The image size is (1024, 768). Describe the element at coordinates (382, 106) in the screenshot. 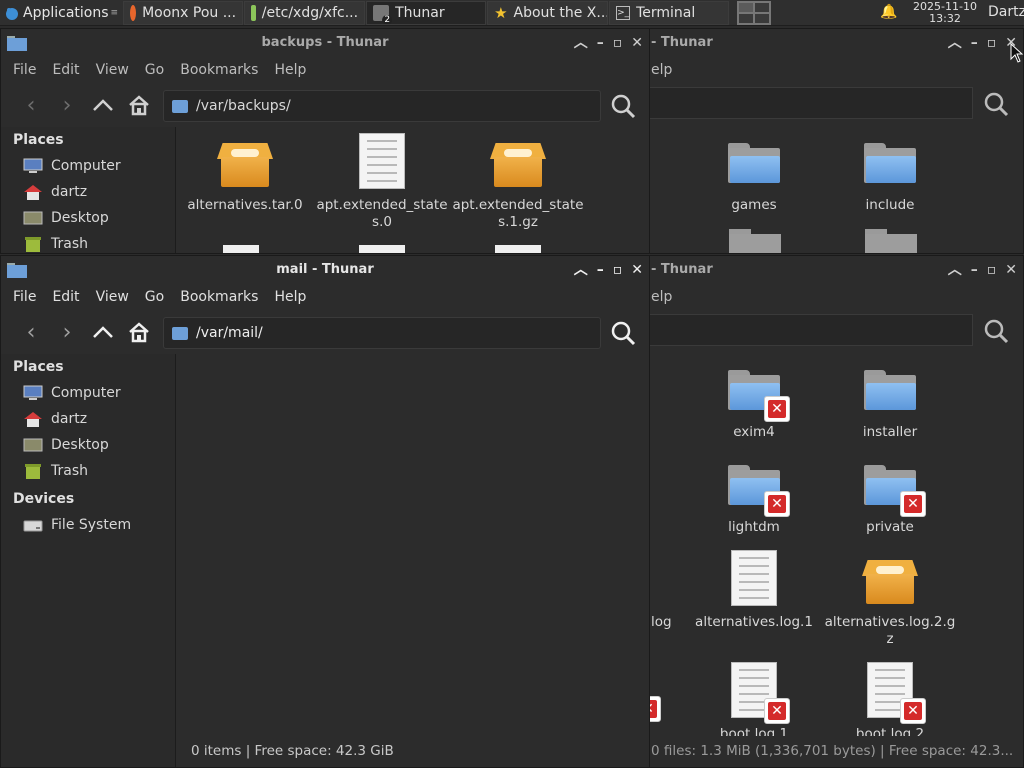

I see `location-entry: /var/backups/` at that location.